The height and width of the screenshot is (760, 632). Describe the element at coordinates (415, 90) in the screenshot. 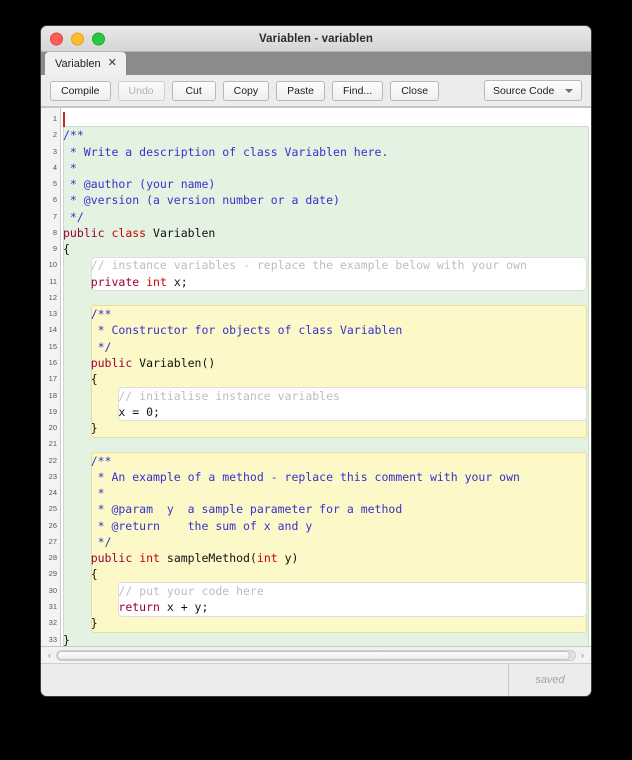

I see `toolbar-close-button: Close` at that location.